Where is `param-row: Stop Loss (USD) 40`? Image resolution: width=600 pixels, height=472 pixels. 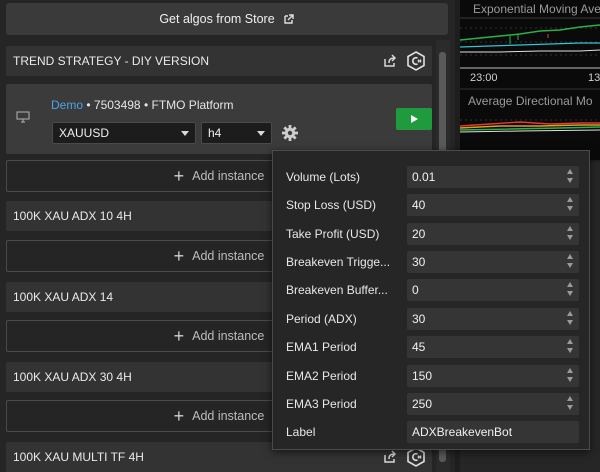 param-row: Stop Loss (USD) 40 is located at coordinates (432, 205).